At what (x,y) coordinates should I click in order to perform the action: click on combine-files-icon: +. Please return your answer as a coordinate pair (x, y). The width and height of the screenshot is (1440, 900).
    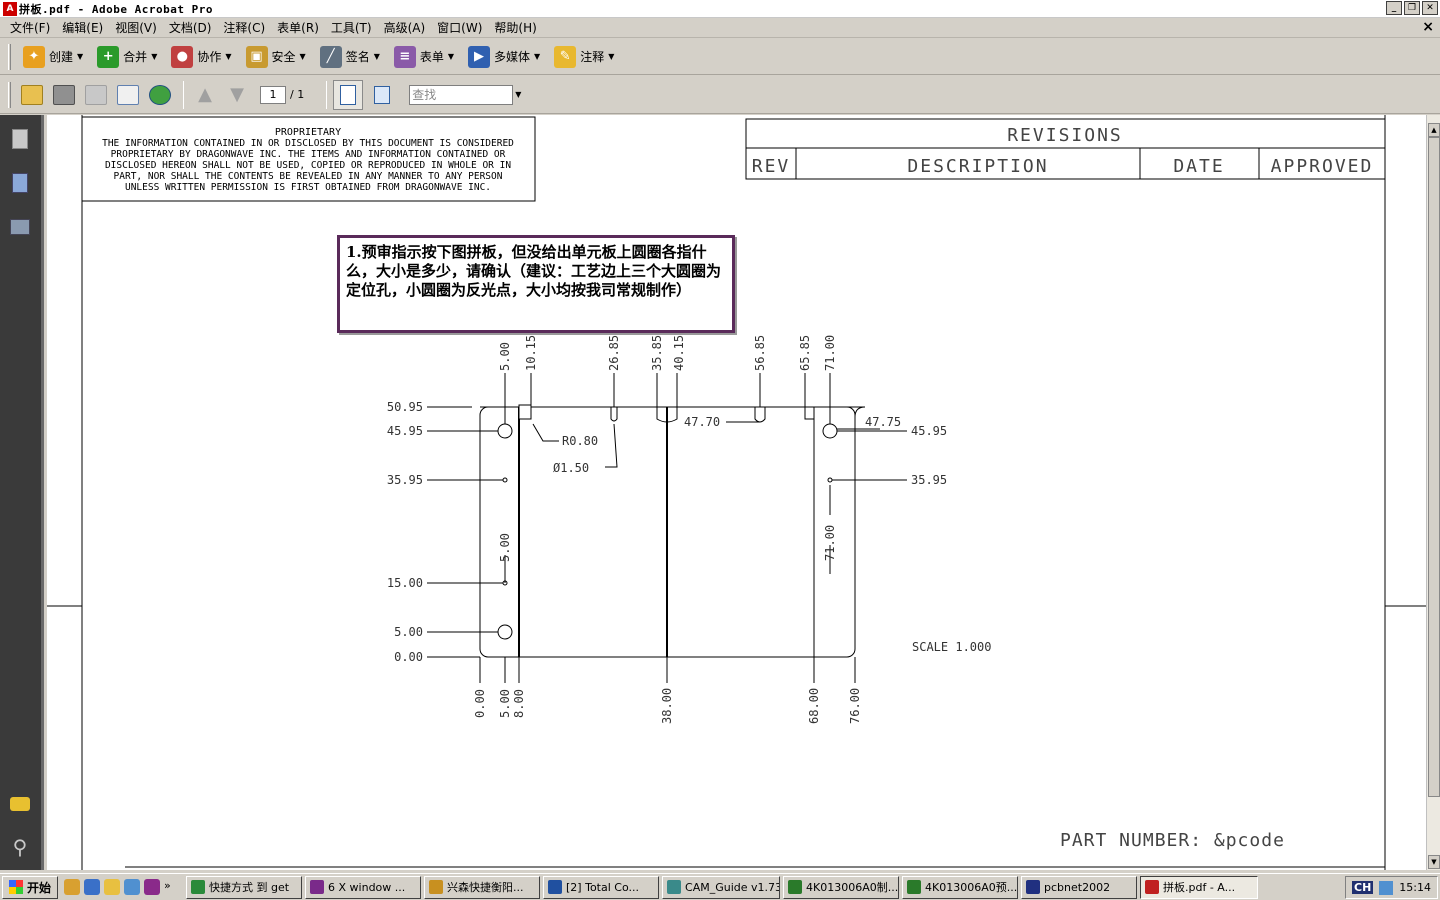
    Looking at the image, I should click on (108, 56).